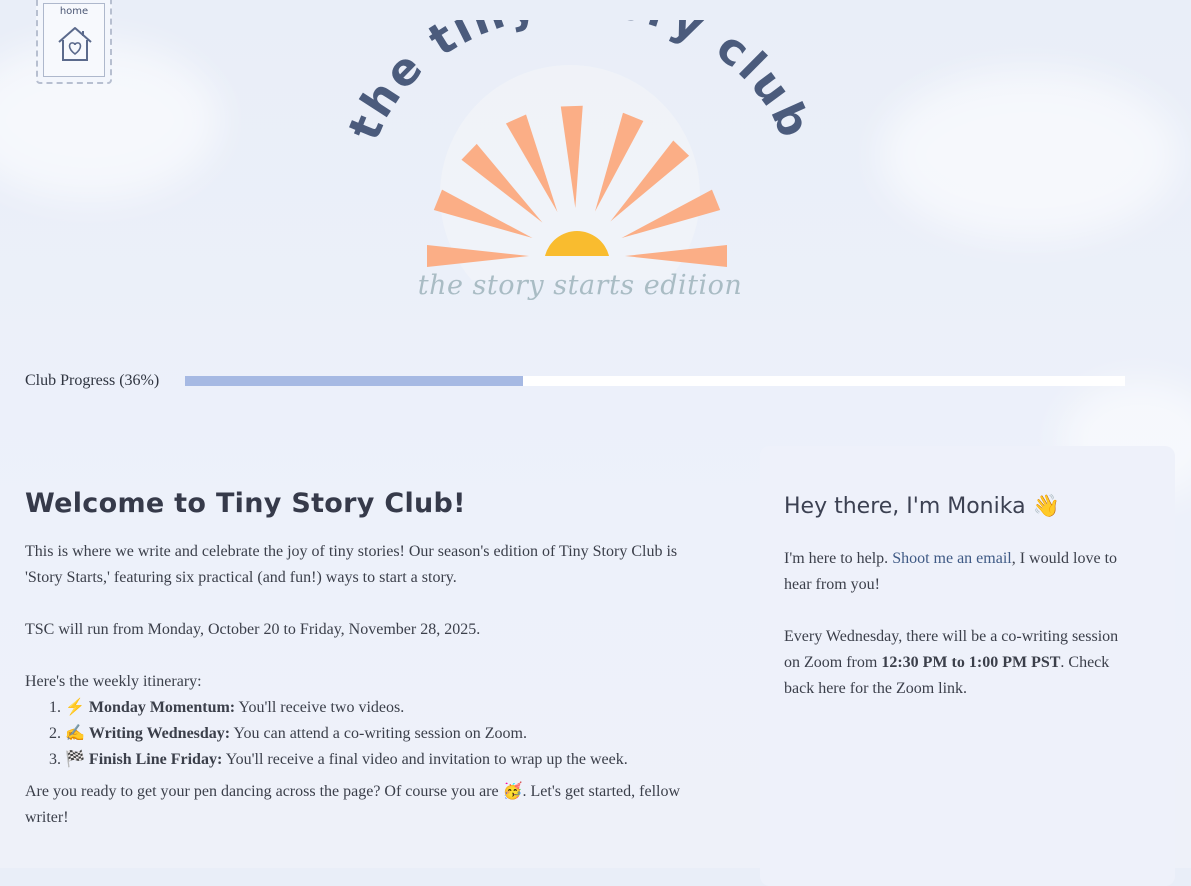  What do you see at coordinates (655, 381) in the screenshot?
I see `progress-track` at bounding box center [655, 381].